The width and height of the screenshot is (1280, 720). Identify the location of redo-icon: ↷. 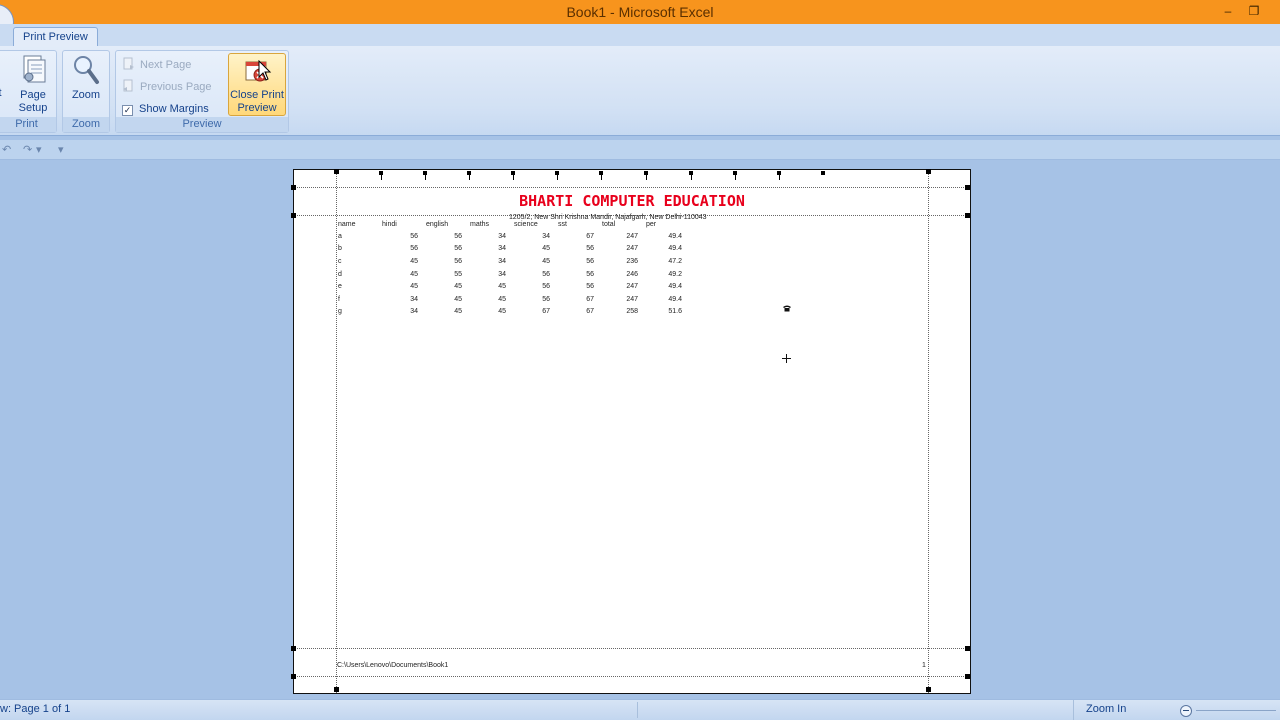
(27, 149).